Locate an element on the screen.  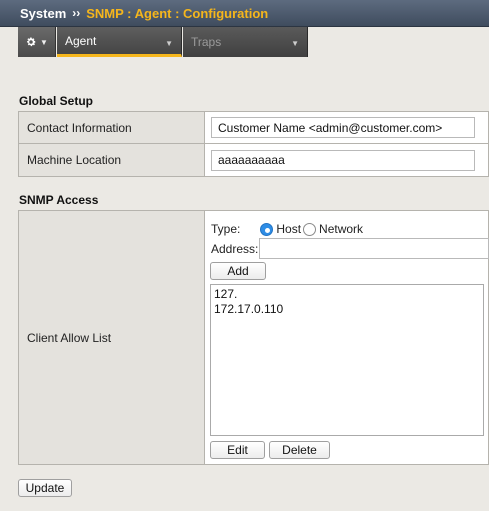
contact-information-label: Contact Information is located at coordinates (111, 127).